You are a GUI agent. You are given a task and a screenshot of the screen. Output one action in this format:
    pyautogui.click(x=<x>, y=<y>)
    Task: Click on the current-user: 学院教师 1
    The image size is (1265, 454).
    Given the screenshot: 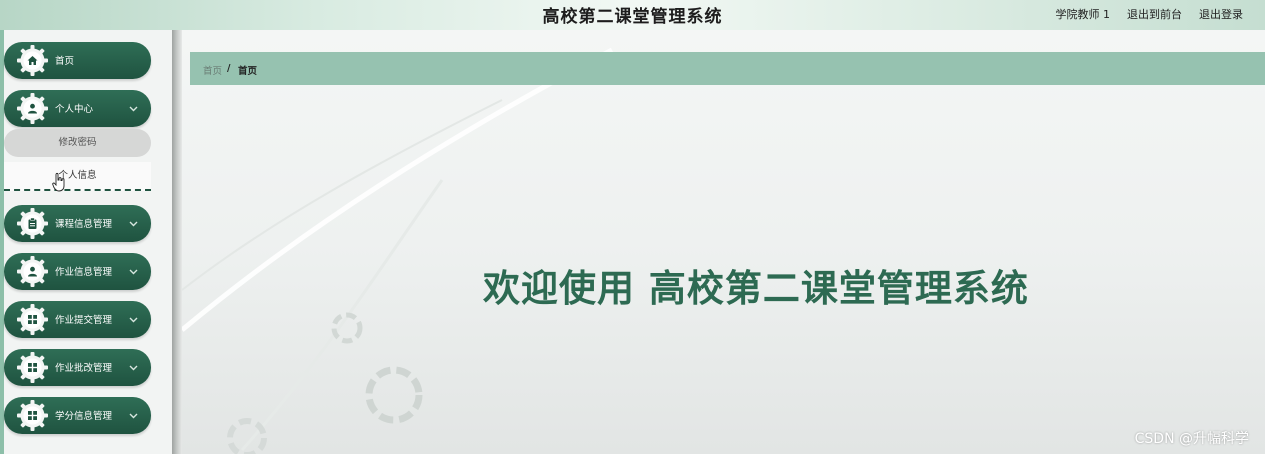 What is the action you would take?
    pyautogui.click(x=1083, y=14)
    